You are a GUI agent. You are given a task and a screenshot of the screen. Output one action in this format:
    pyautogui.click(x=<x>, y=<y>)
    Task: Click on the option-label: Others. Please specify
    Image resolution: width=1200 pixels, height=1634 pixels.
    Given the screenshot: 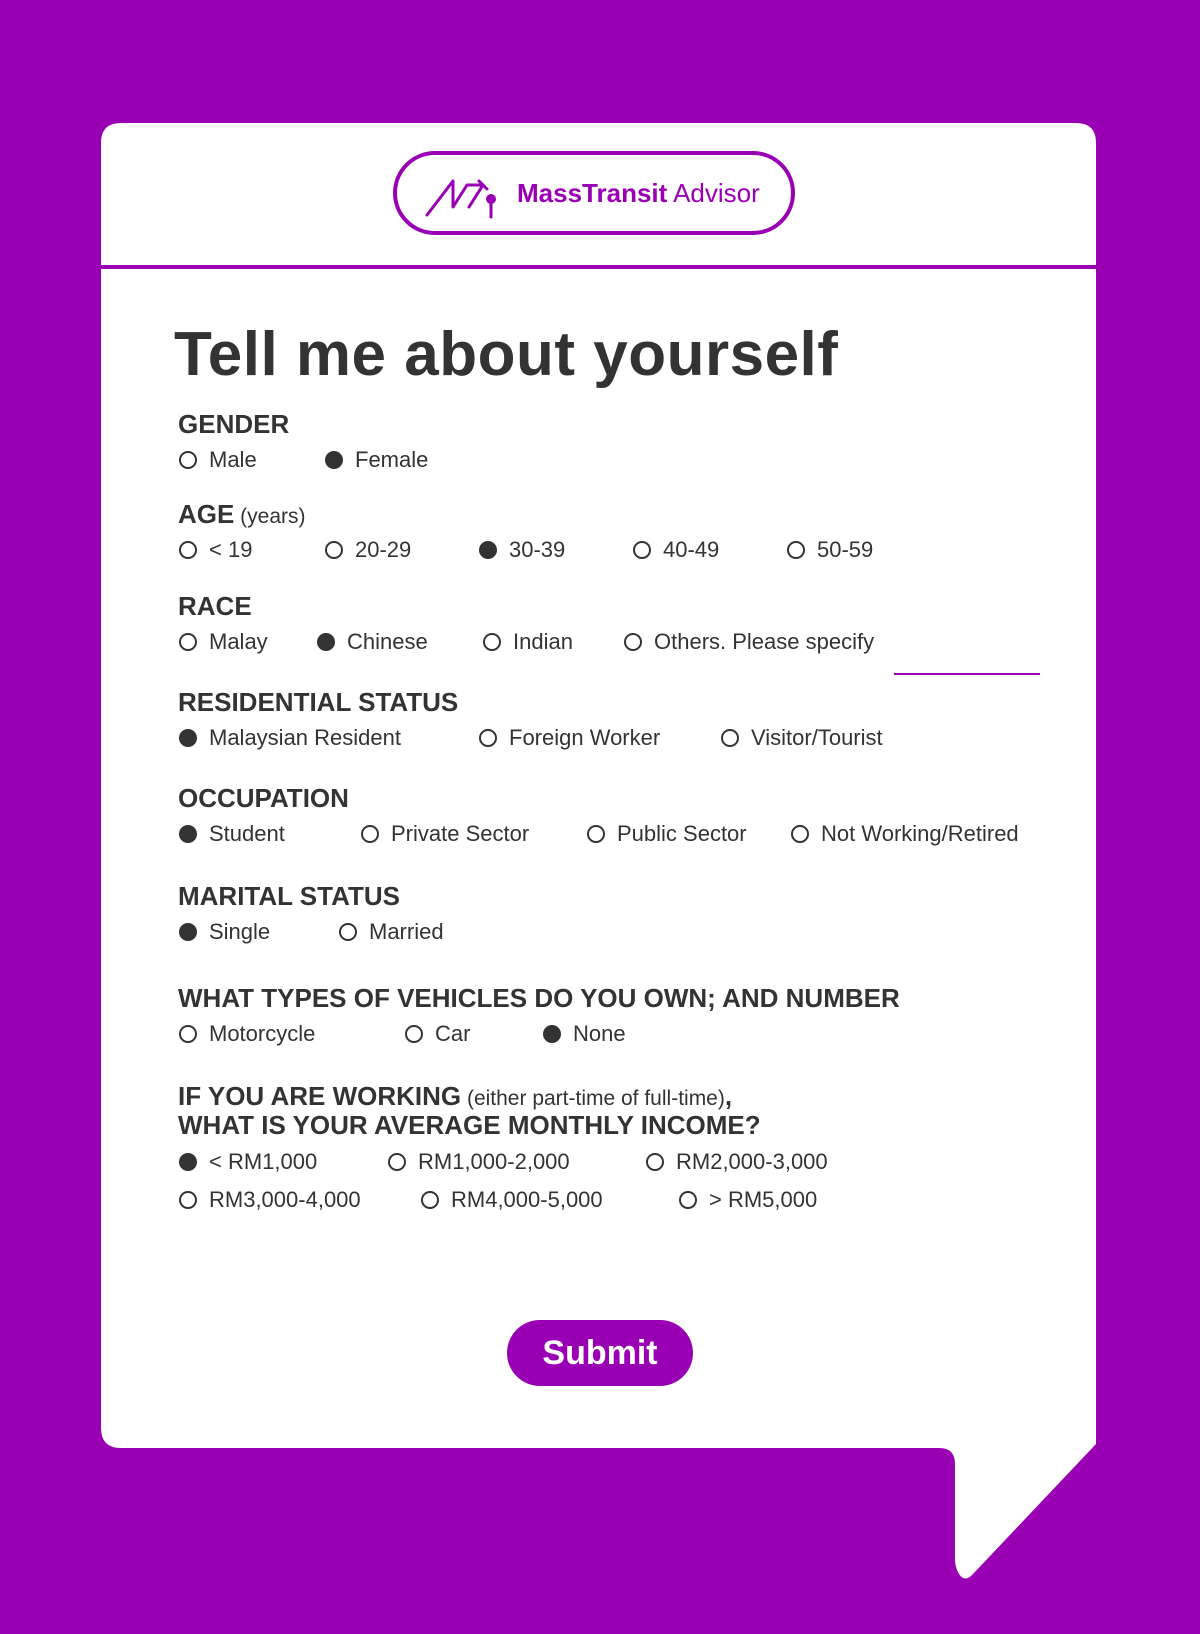 What is the action you would take?
    pyautogui.click(x=764, y=641)
    